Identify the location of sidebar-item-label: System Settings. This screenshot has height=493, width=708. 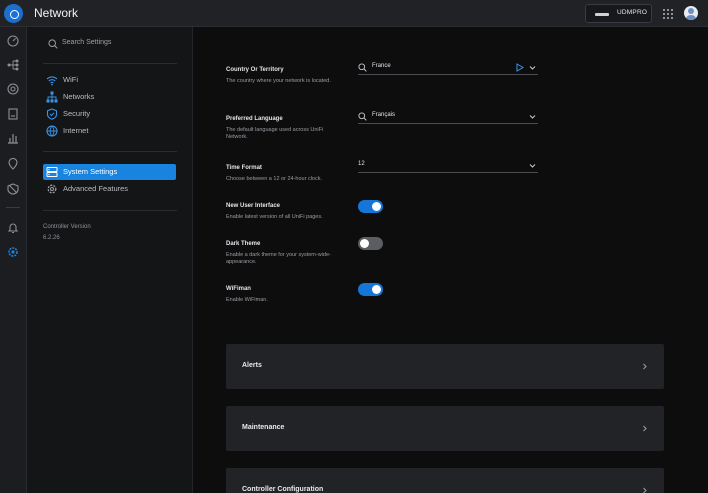
(90, 171).